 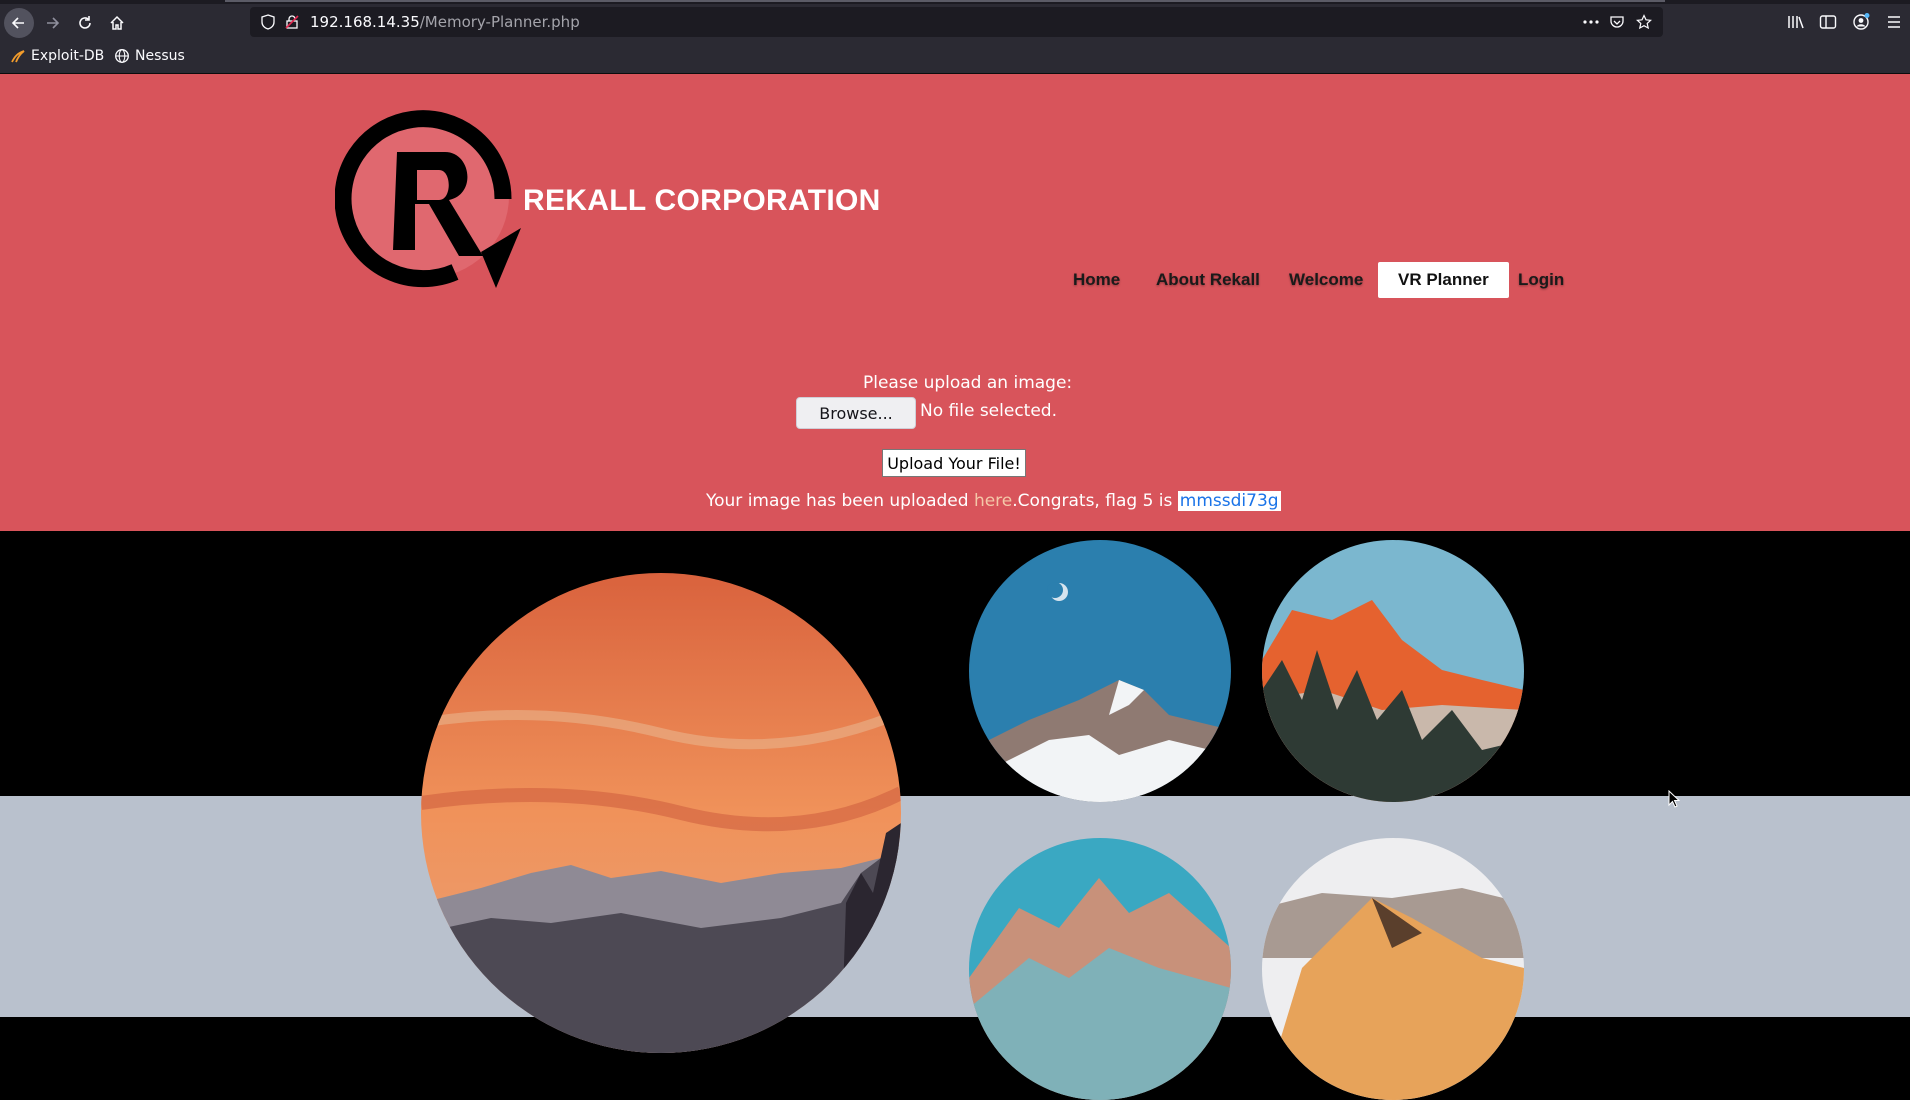 I want to click on rekall-logo, so click(x=428, y=199).